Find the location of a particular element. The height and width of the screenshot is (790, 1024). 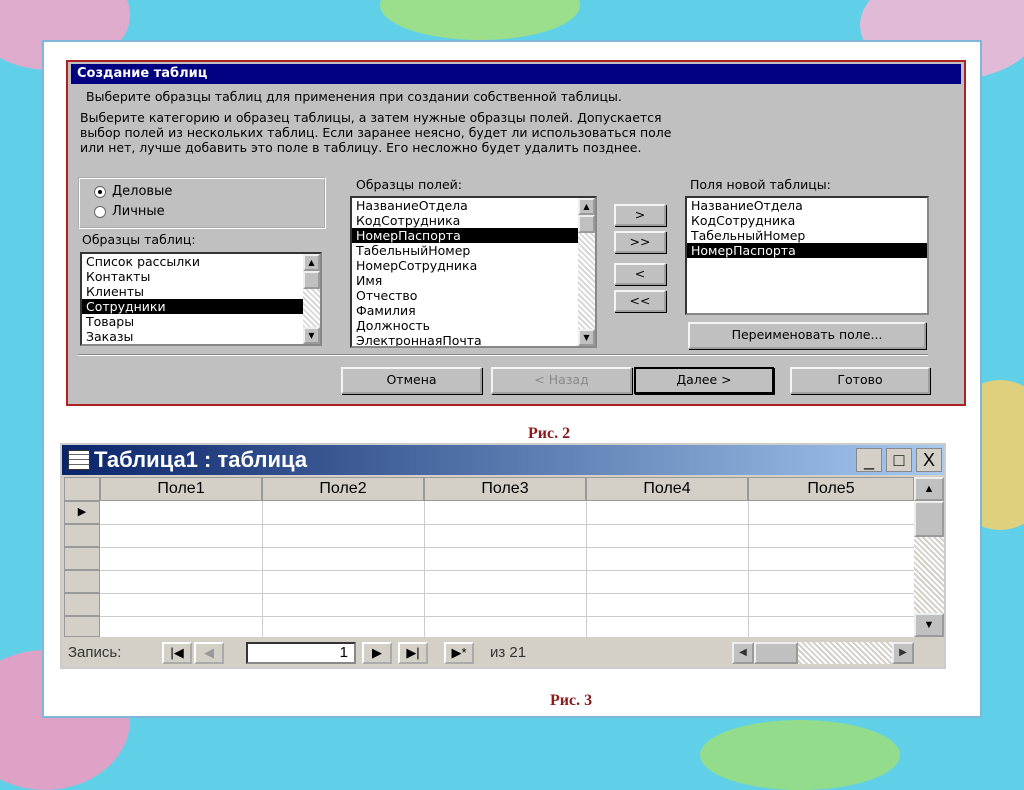

radio-personal-label: Личные is located at coordinates (138, 211).